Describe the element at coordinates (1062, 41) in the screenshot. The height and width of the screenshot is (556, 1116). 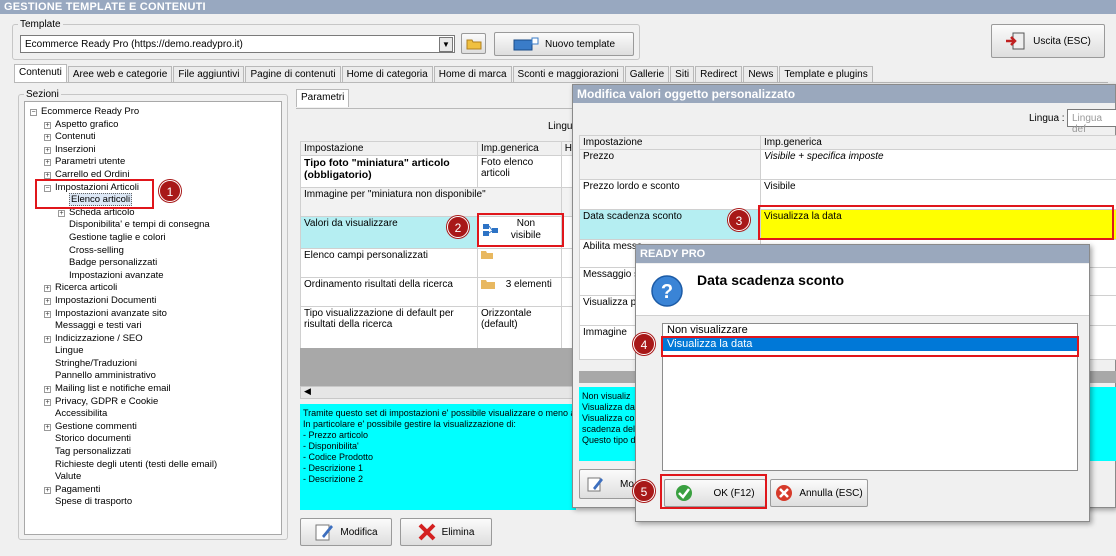
I see `exit-label: Uscita (ESC)` at that location.